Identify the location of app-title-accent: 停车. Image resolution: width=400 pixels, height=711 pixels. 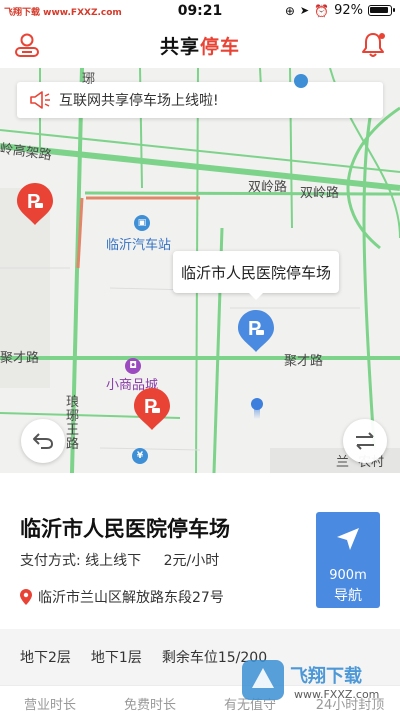
(220, 47).